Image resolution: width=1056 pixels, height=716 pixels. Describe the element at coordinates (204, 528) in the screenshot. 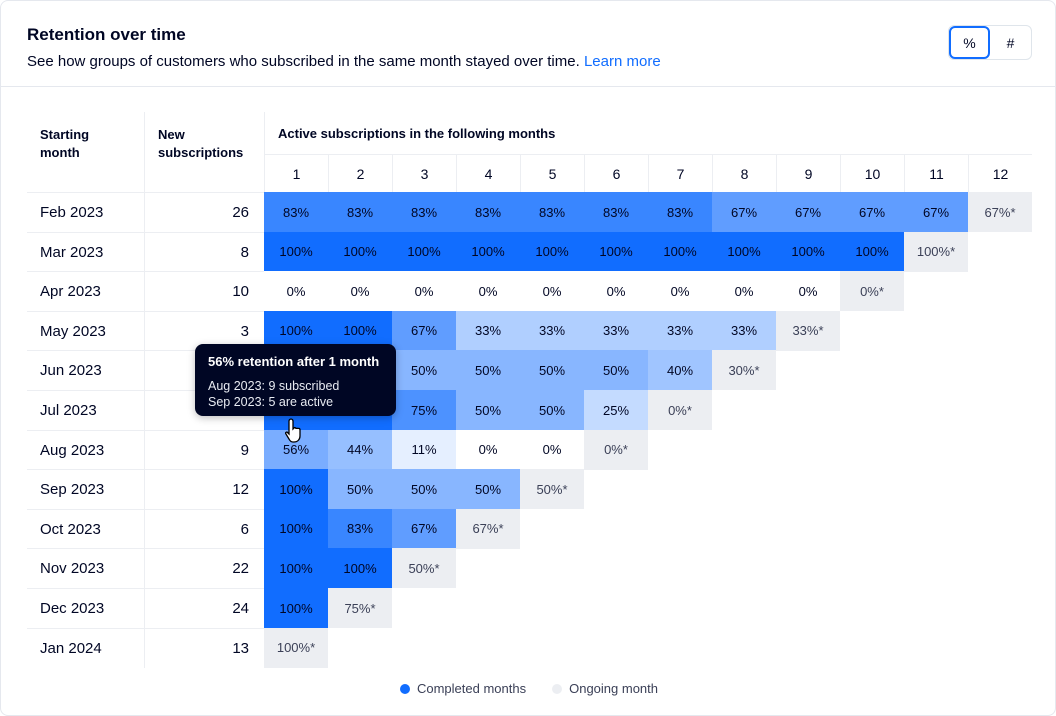

I see `row-new-subscriptions: 6` at that location.